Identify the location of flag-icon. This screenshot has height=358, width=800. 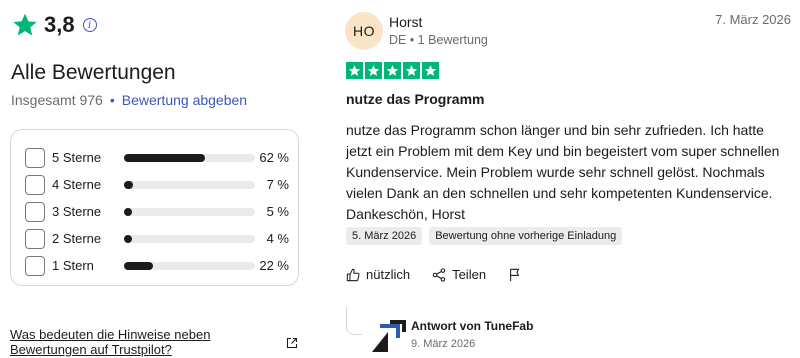
(515, 274).